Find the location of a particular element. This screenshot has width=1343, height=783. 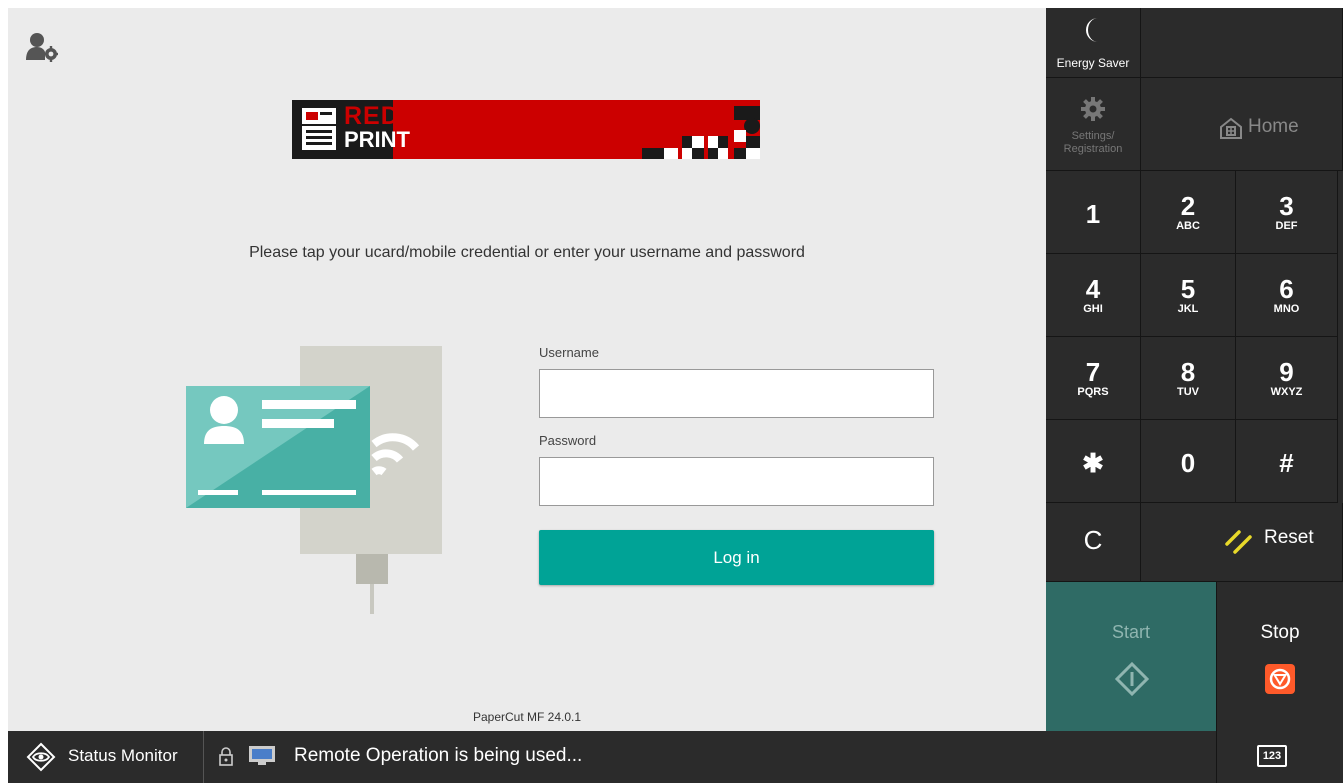

key-letters: JKL is located at coordinates (1188, 309).